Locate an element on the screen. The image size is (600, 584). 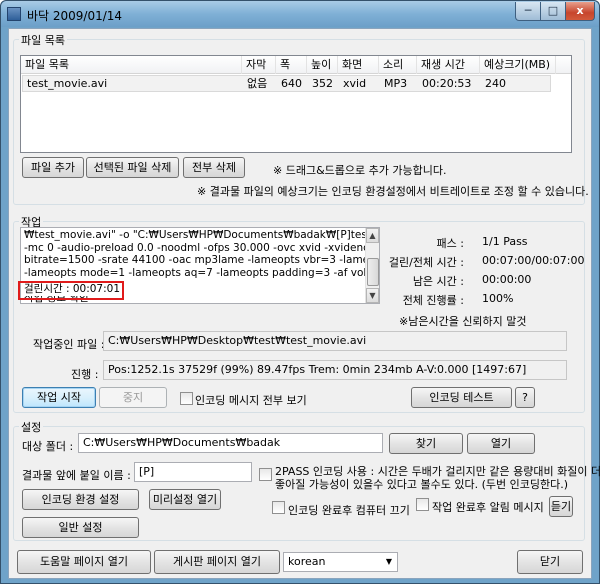
column-header-video: 화면 is located at coordinates (358, 65).